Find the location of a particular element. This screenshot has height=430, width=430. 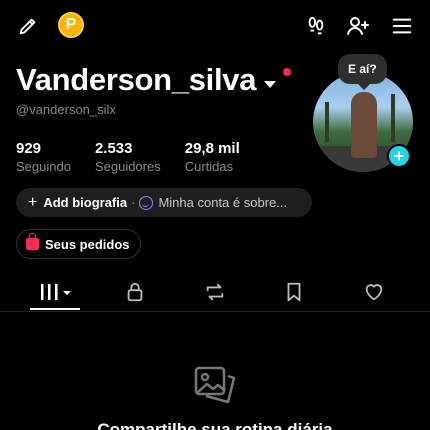

status-bubble: E aí? is located at coordinates (362, 72).